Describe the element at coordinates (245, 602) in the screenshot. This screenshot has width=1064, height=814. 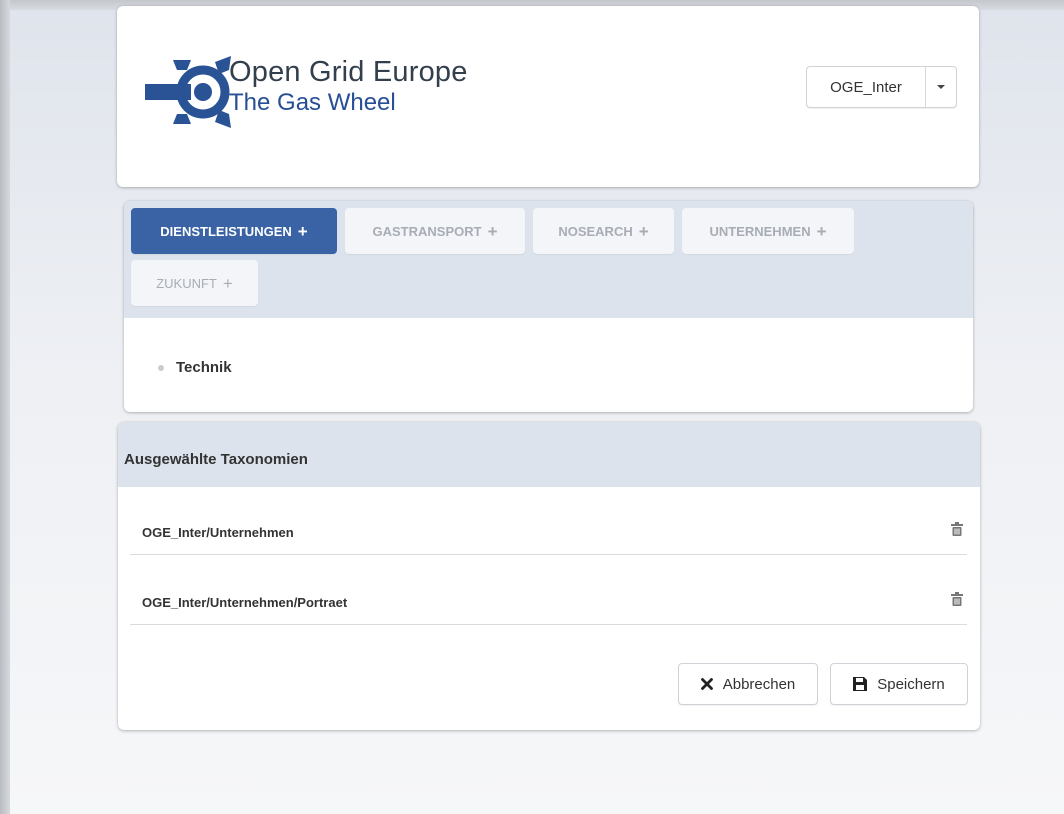
I see `taxonomy-path: OGE_Inter/Unternehmen/Portraet` at that location.